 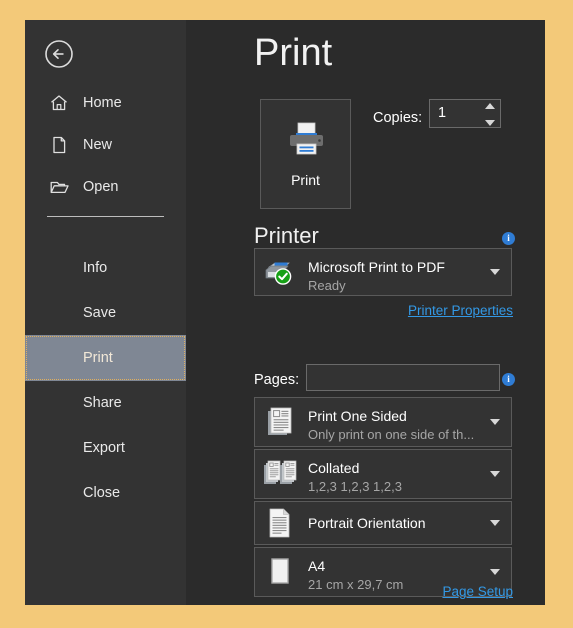 What do you see at coordinates (59, 187) in the screenshot?
I see `open-folder-icon` at bounding box center [59, 187].